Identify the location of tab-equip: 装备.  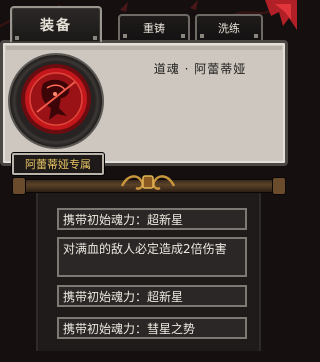
(56, 24).